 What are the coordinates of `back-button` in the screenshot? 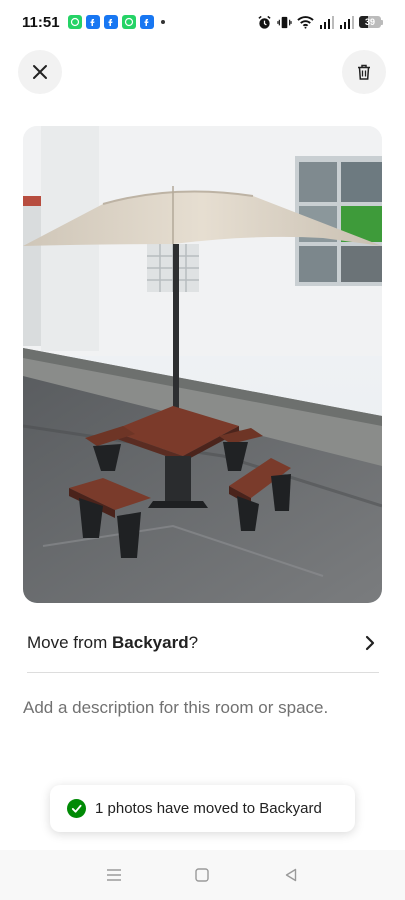 It's located at (291, 875).